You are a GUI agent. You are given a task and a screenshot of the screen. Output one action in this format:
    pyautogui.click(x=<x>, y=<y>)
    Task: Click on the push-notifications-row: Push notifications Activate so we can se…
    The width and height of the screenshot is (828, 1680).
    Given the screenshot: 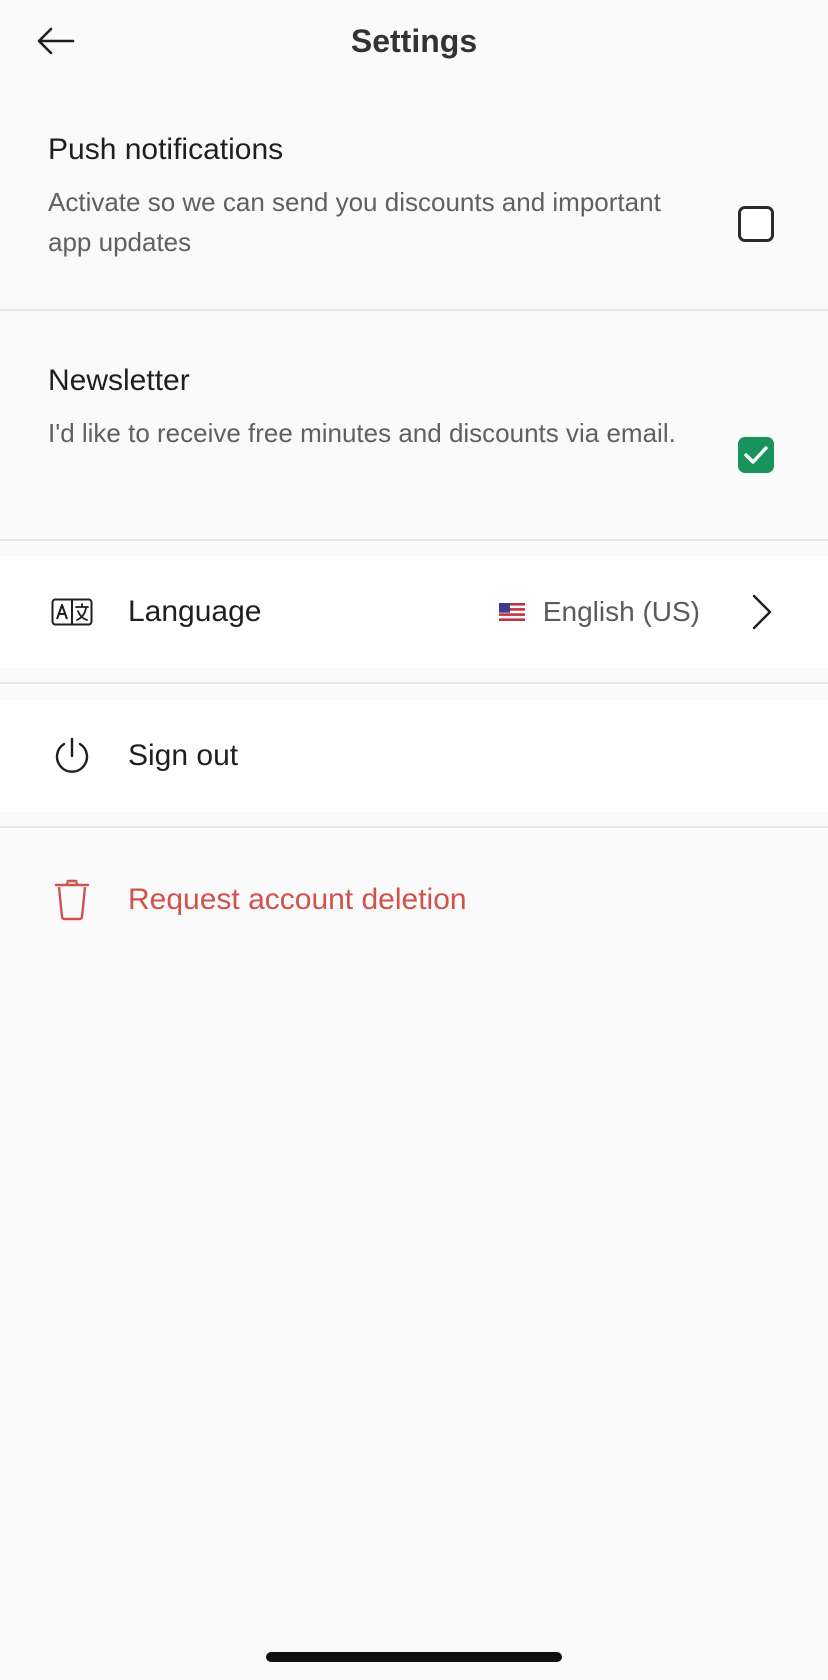 What is the action you would take?
    pyautogui.click(x=414, y=196)
    